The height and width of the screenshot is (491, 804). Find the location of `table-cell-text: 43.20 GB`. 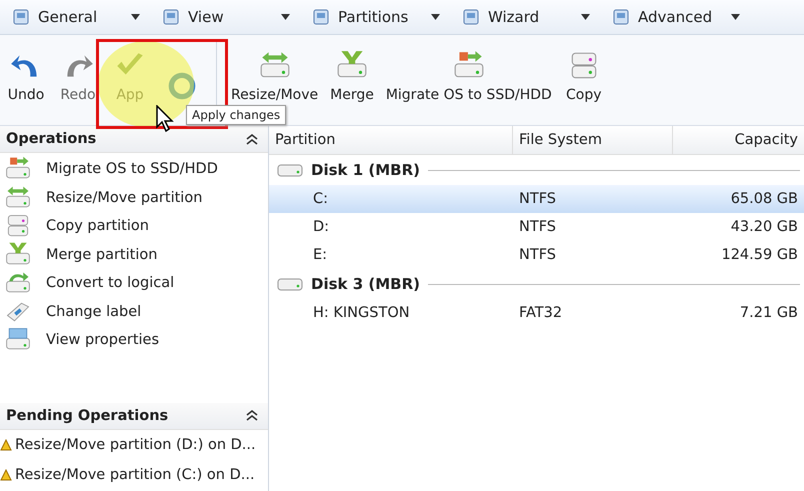

table-cell-text: 43.20 GB is located at coordinates (764, 227).